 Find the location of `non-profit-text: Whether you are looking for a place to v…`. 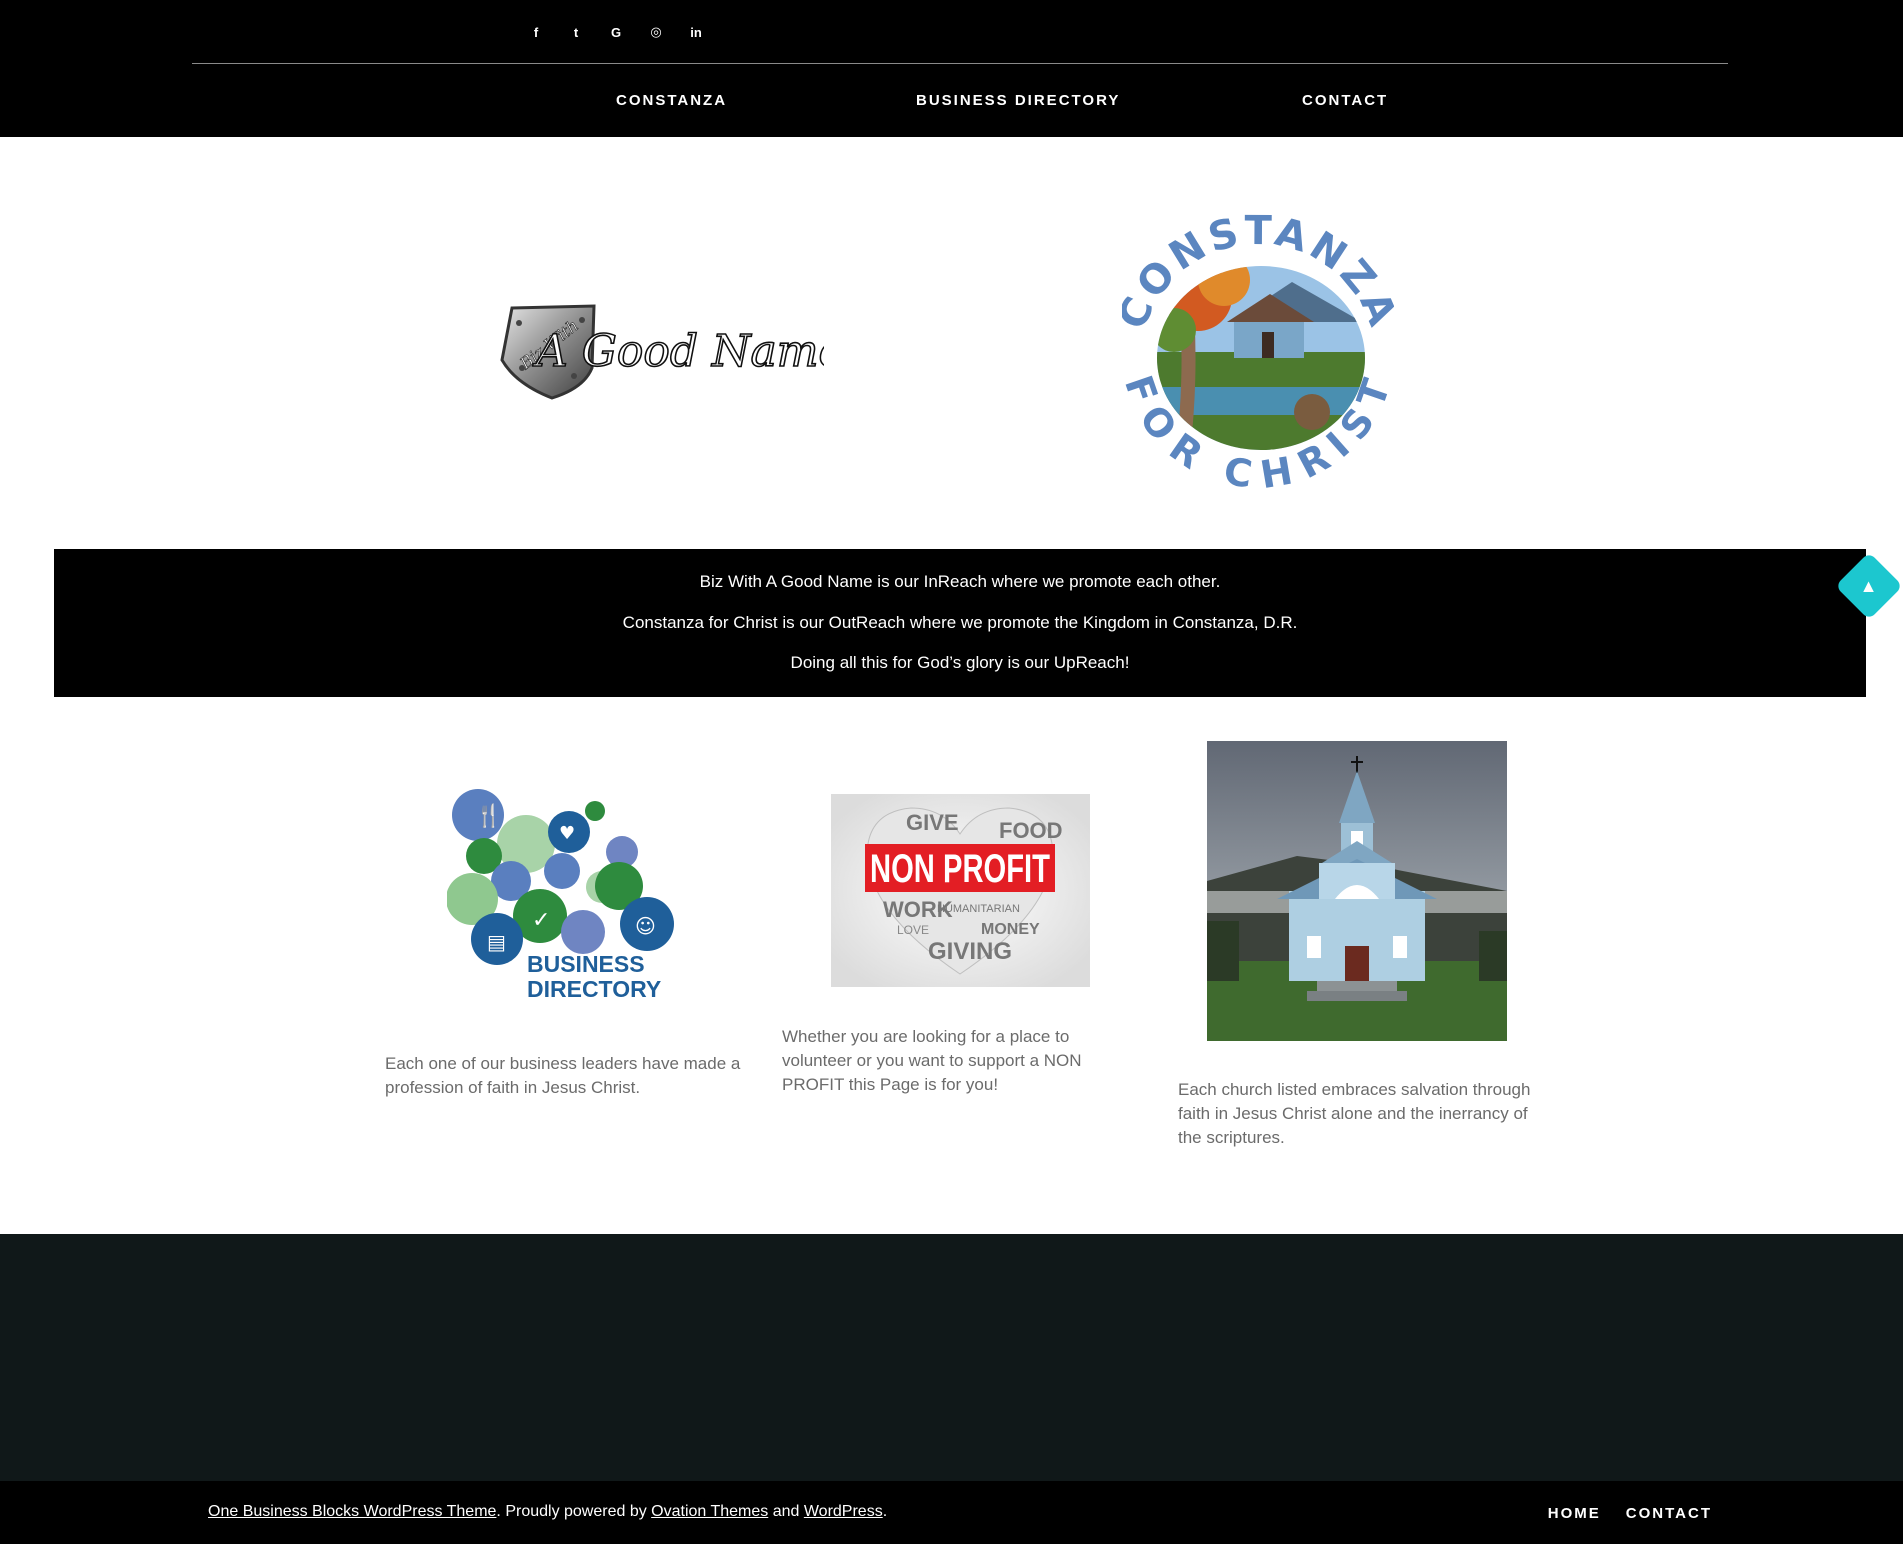

non-profit-text: Whether you are looking for a place to v… is located at coordinates (932, 1060).